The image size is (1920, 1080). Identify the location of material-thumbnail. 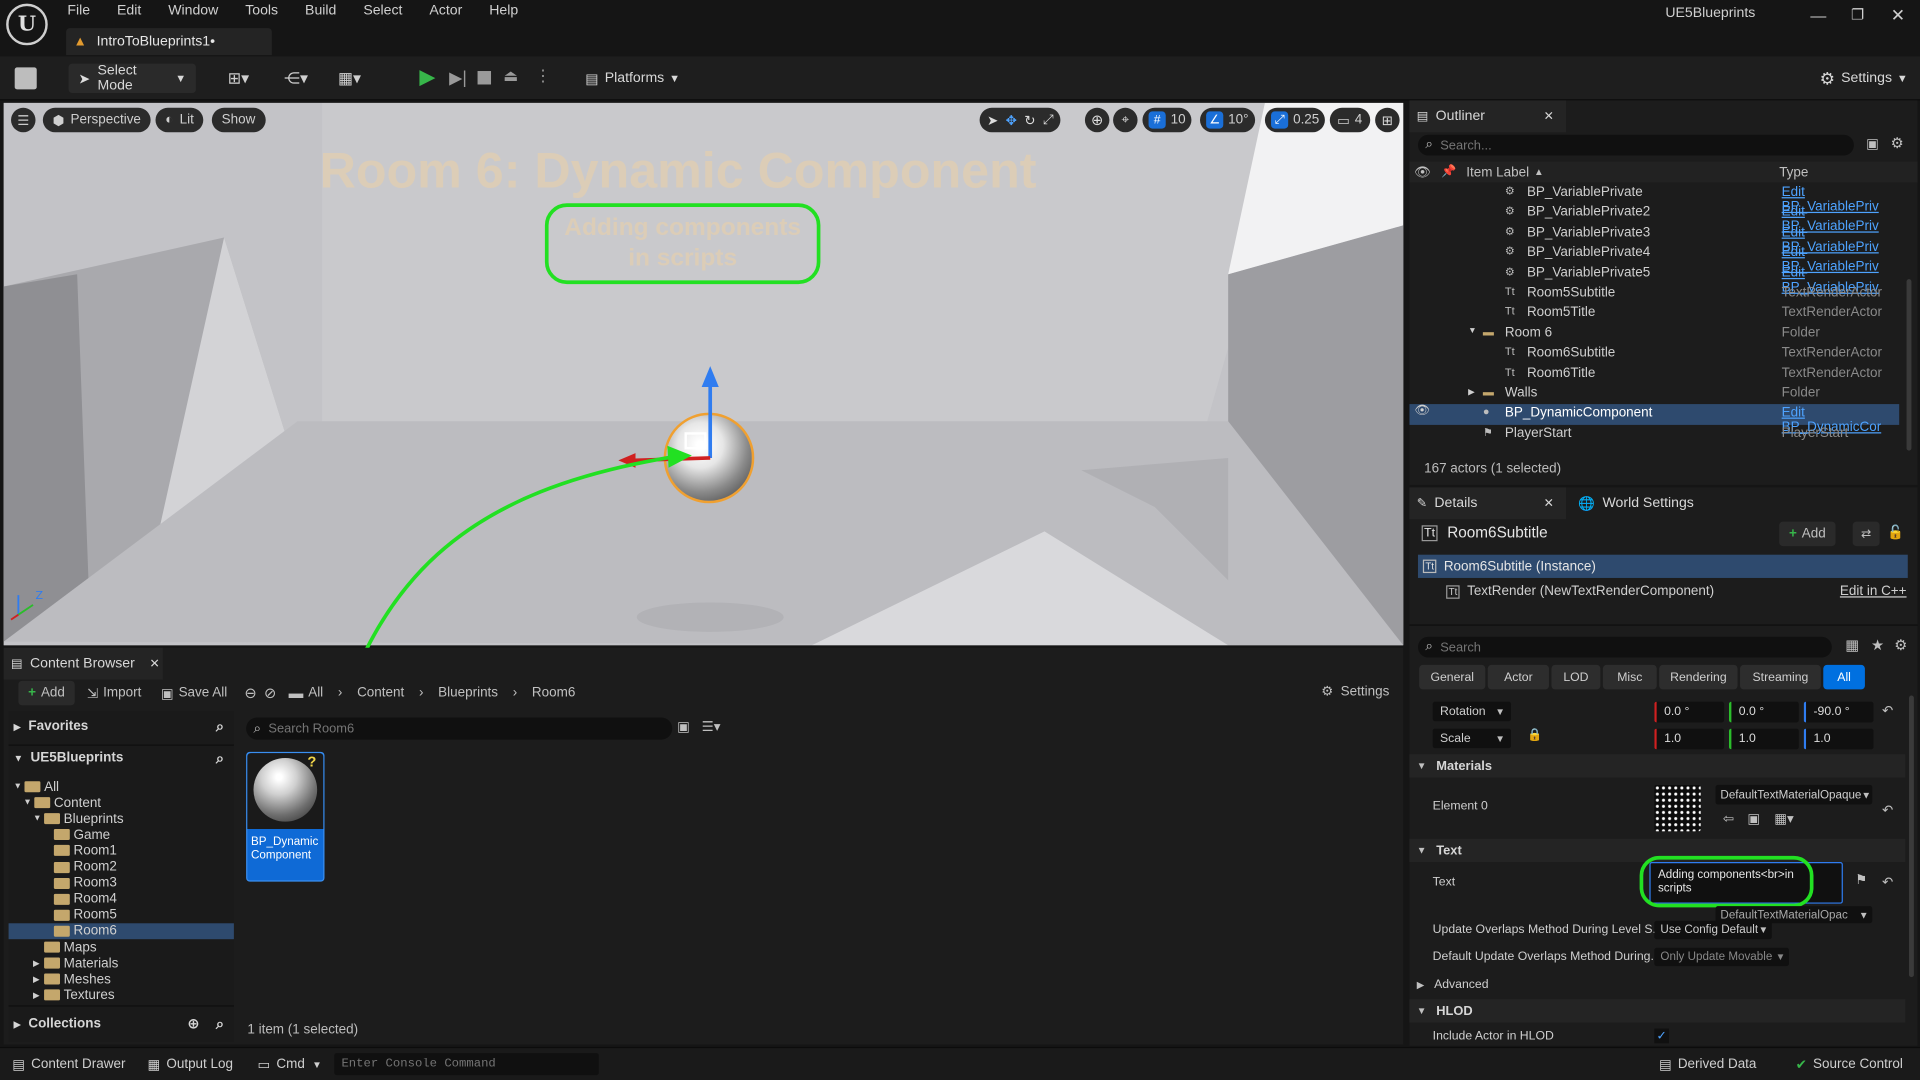
(1677, 808).